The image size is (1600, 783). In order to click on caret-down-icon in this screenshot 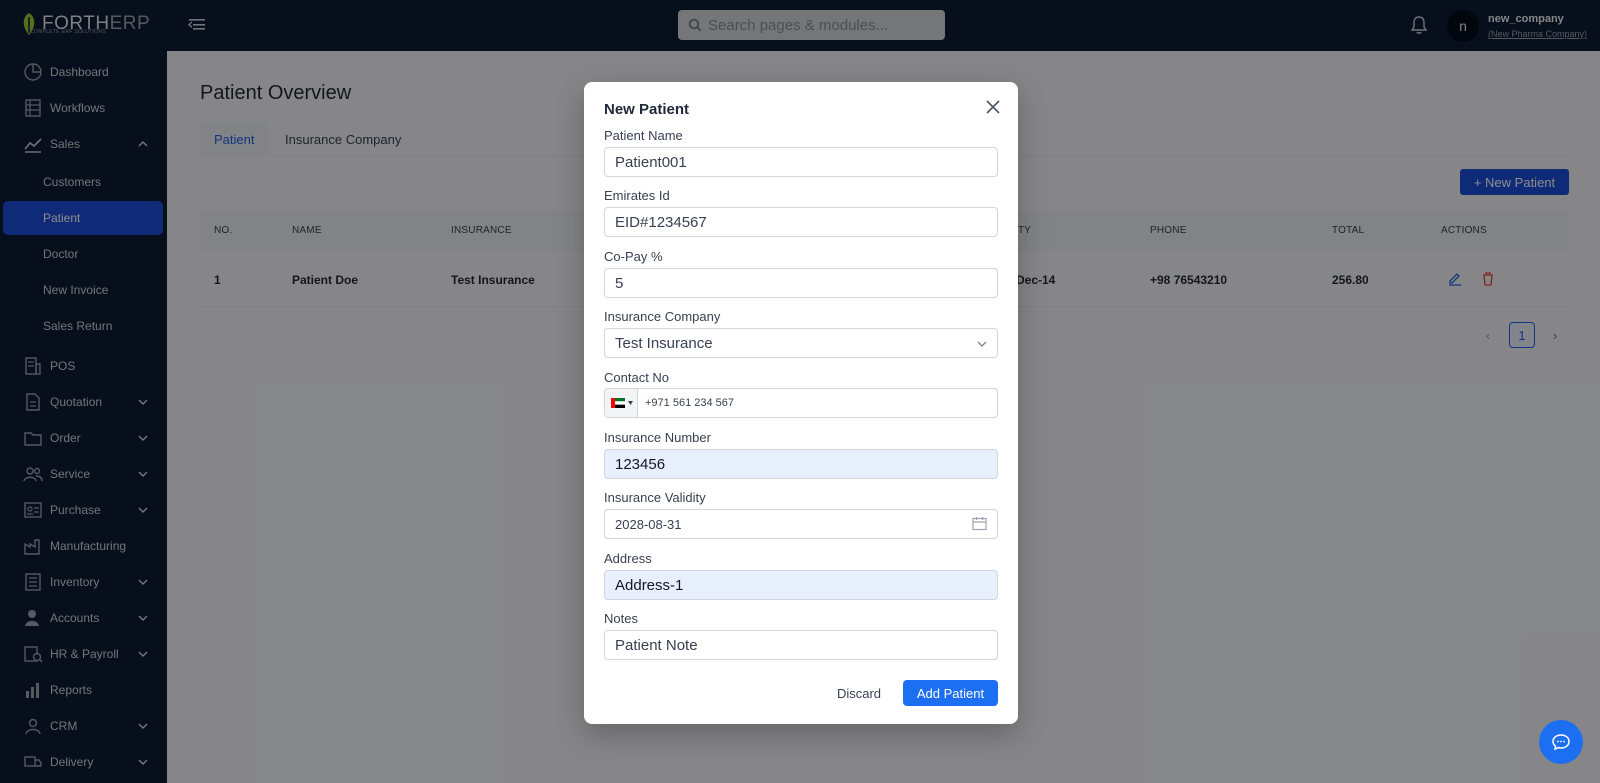, I will do `click(630, 403)`.